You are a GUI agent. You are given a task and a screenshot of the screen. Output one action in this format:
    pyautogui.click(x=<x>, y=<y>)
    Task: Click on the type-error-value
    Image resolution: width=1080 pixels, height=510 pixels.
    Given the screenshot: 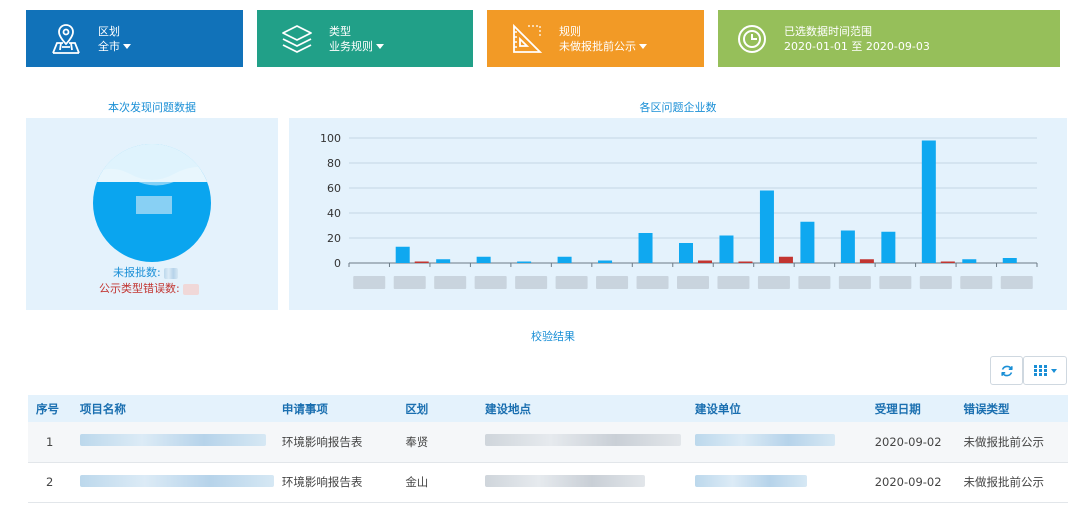 What is the action you would take?
    pyautogui.click(x=191, y=289)
    